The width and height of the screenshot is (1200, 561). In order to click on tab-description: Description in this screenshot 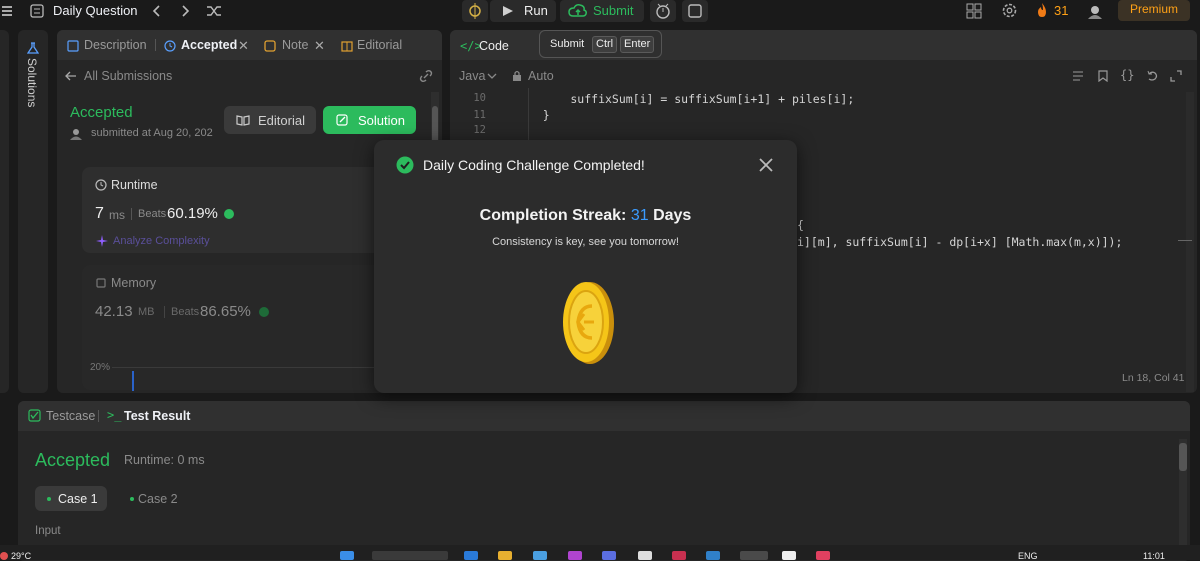, I will do `click(115, 45)`.